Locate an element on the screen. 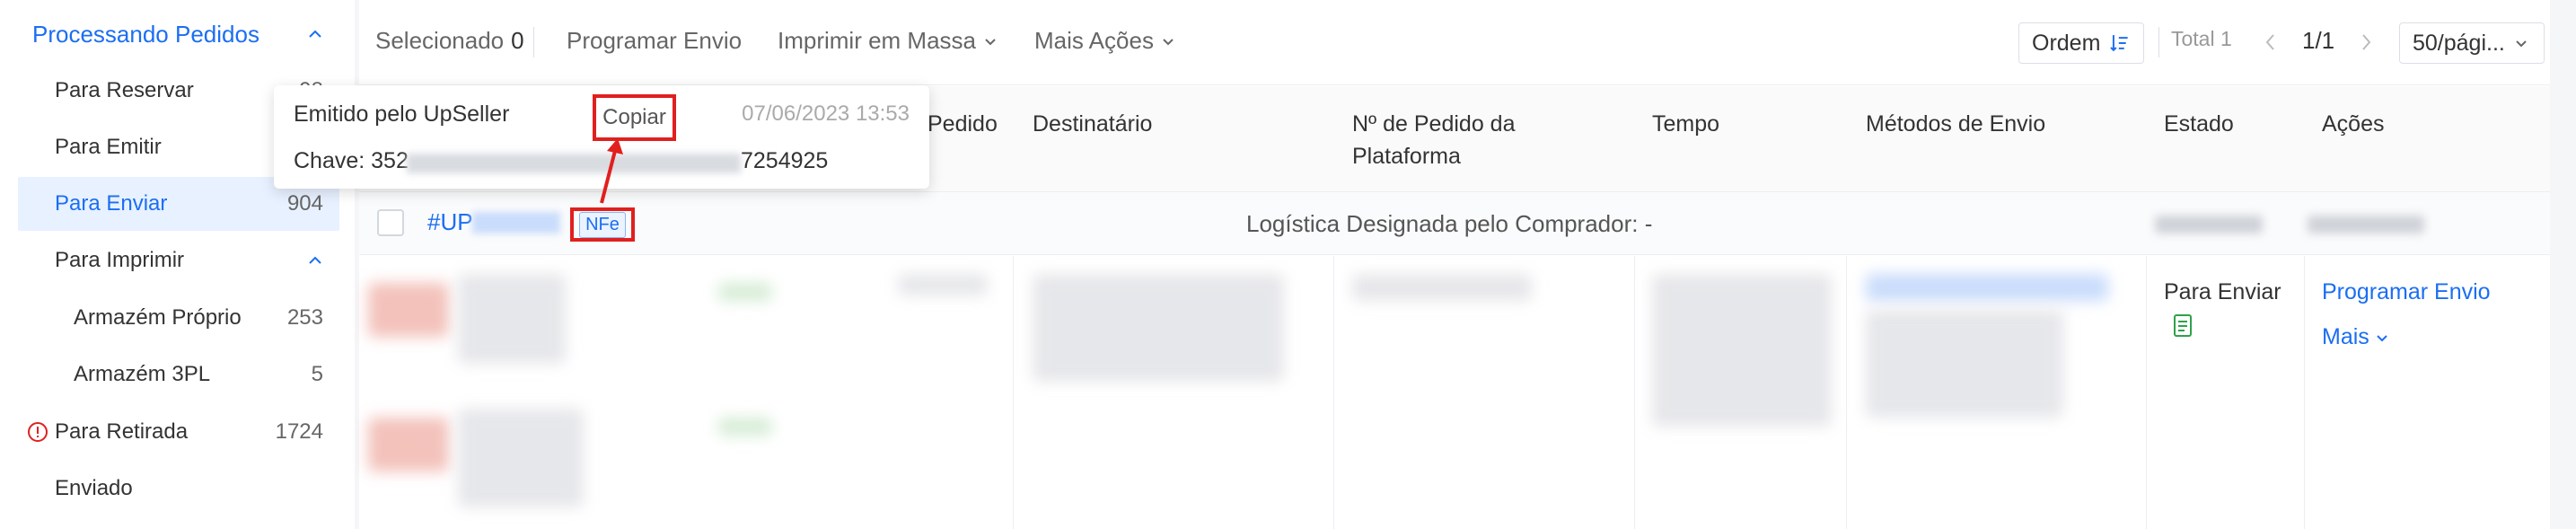 The width and height of the screenshot is (2576, 529). access-key-redacted is located at coordinates (574, 163).